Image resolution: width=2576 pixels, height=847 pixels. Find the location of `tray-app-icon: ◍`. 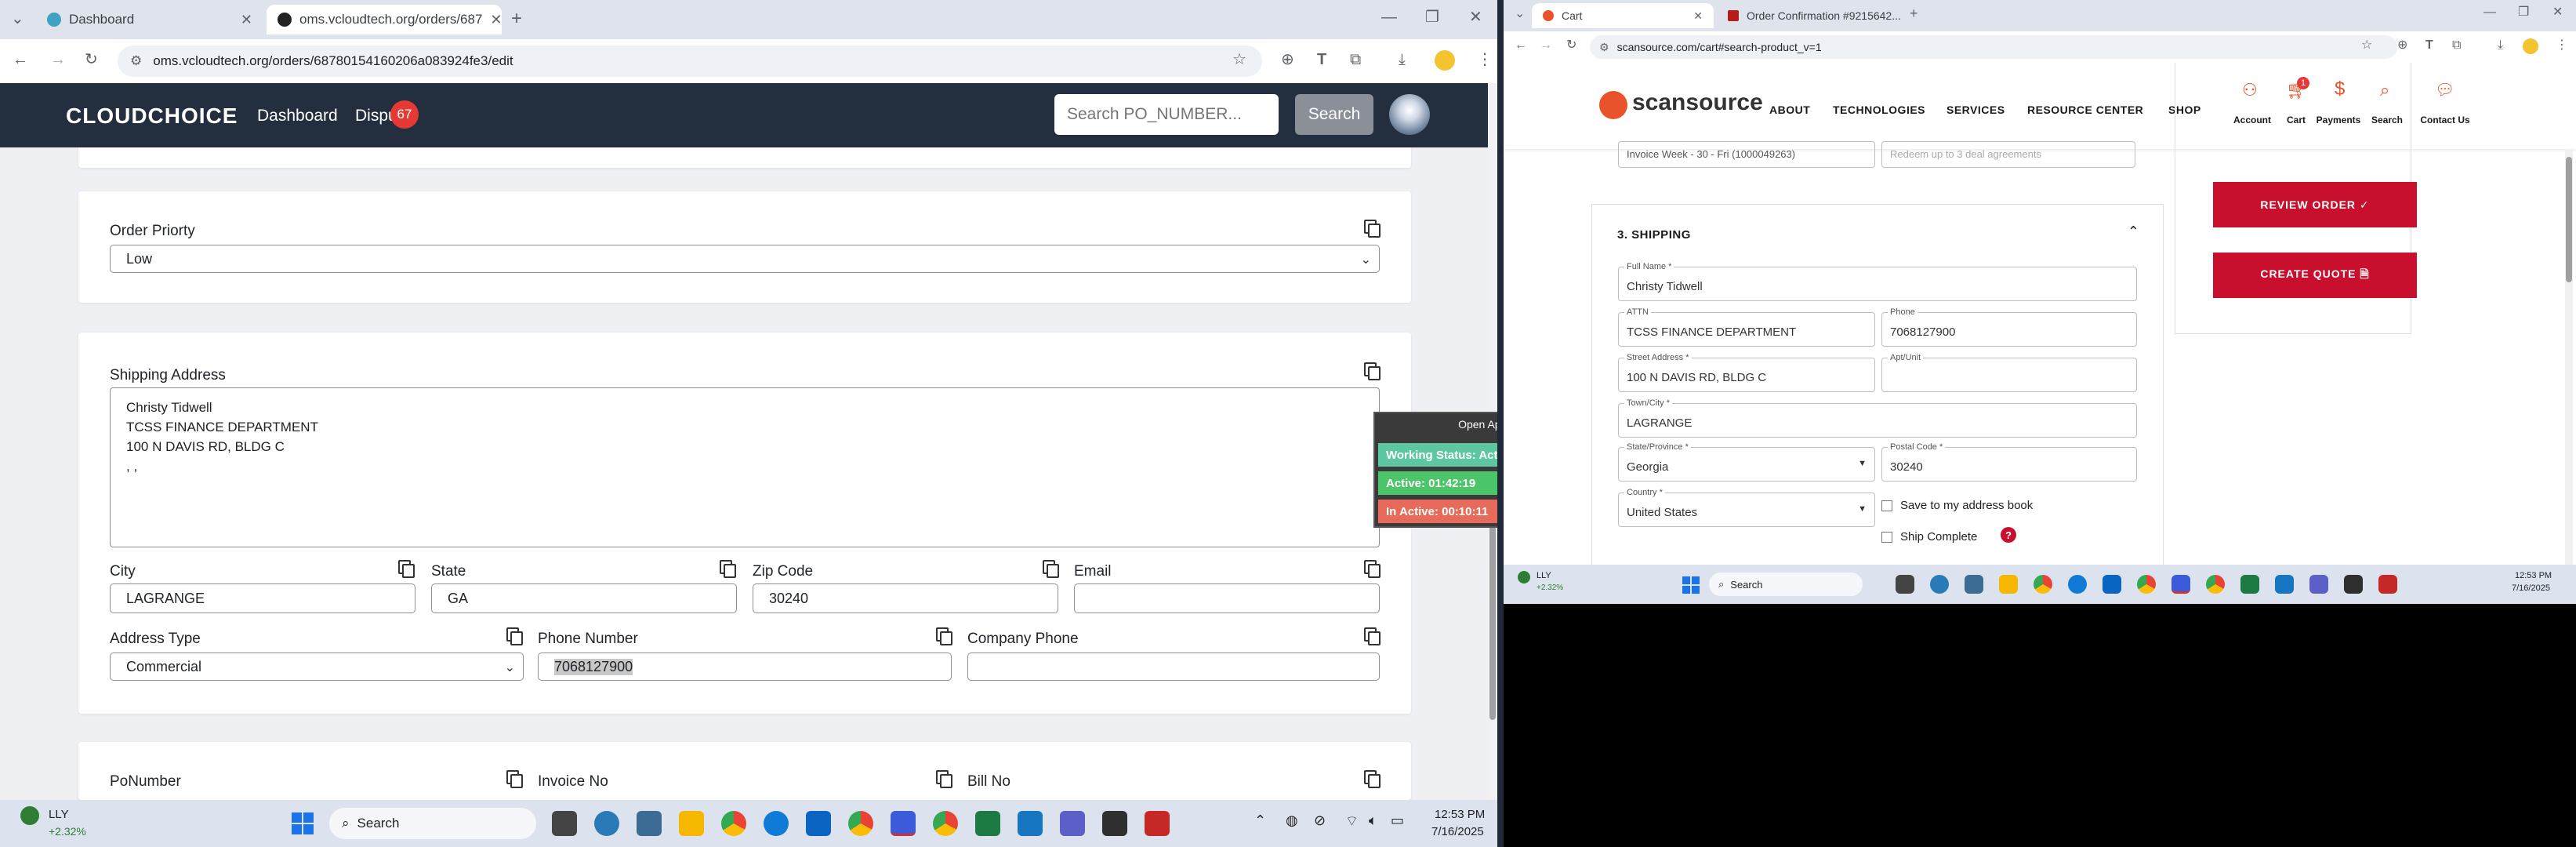

tray-app-icon: ◍ is located at coordinates (1292, 820).